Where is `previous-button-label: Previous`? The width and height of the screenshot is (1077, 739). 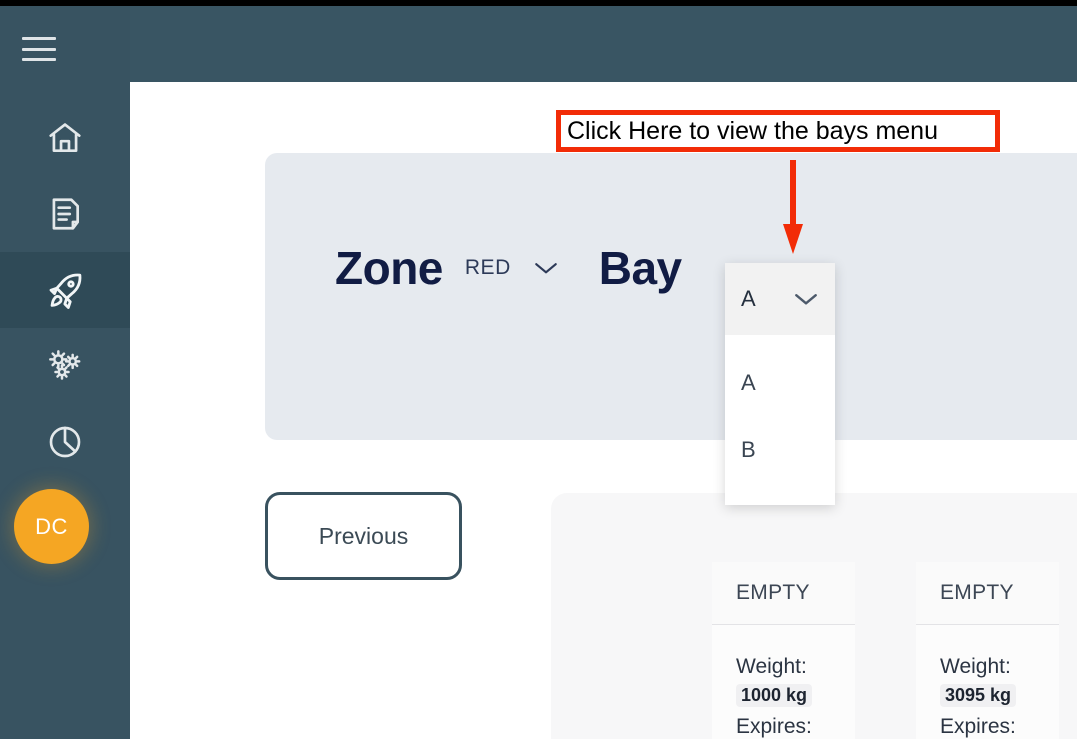
previous-button-label: Previous is located at coordinates (363, 535).